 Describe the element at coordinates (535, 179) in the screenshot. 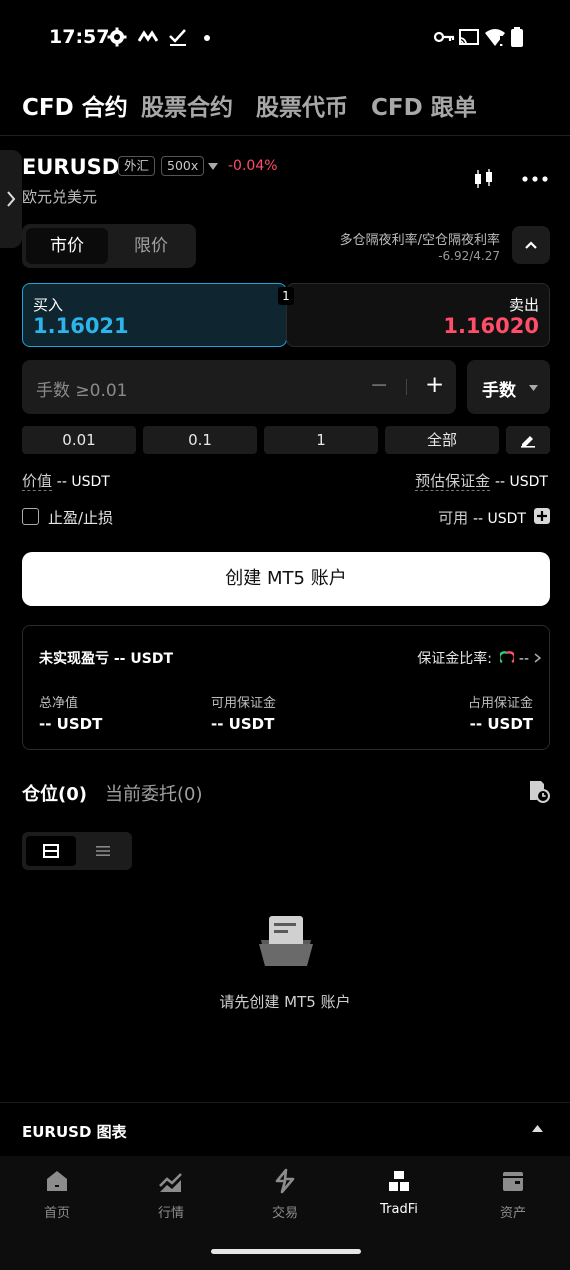

I see `more-icon` at that location.